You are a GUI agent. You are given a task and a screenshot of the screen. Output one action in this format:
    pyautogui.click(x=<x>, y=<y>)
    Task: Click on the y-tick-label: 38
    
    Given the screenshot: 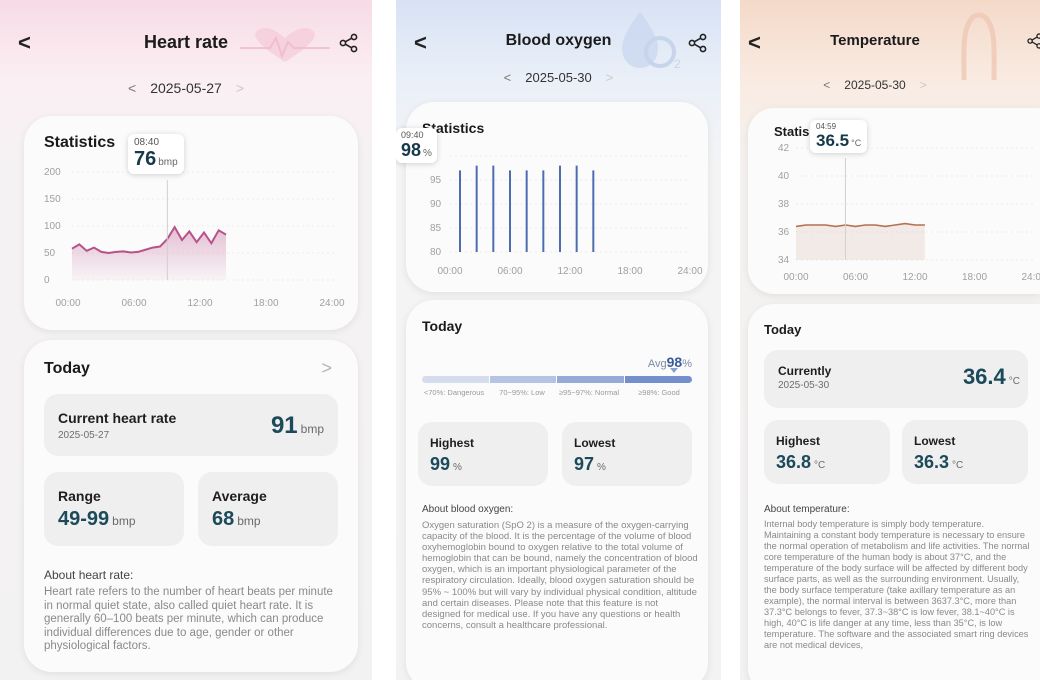 What is the action you would take?
    pyautogui.click(x=784, y=204)
    